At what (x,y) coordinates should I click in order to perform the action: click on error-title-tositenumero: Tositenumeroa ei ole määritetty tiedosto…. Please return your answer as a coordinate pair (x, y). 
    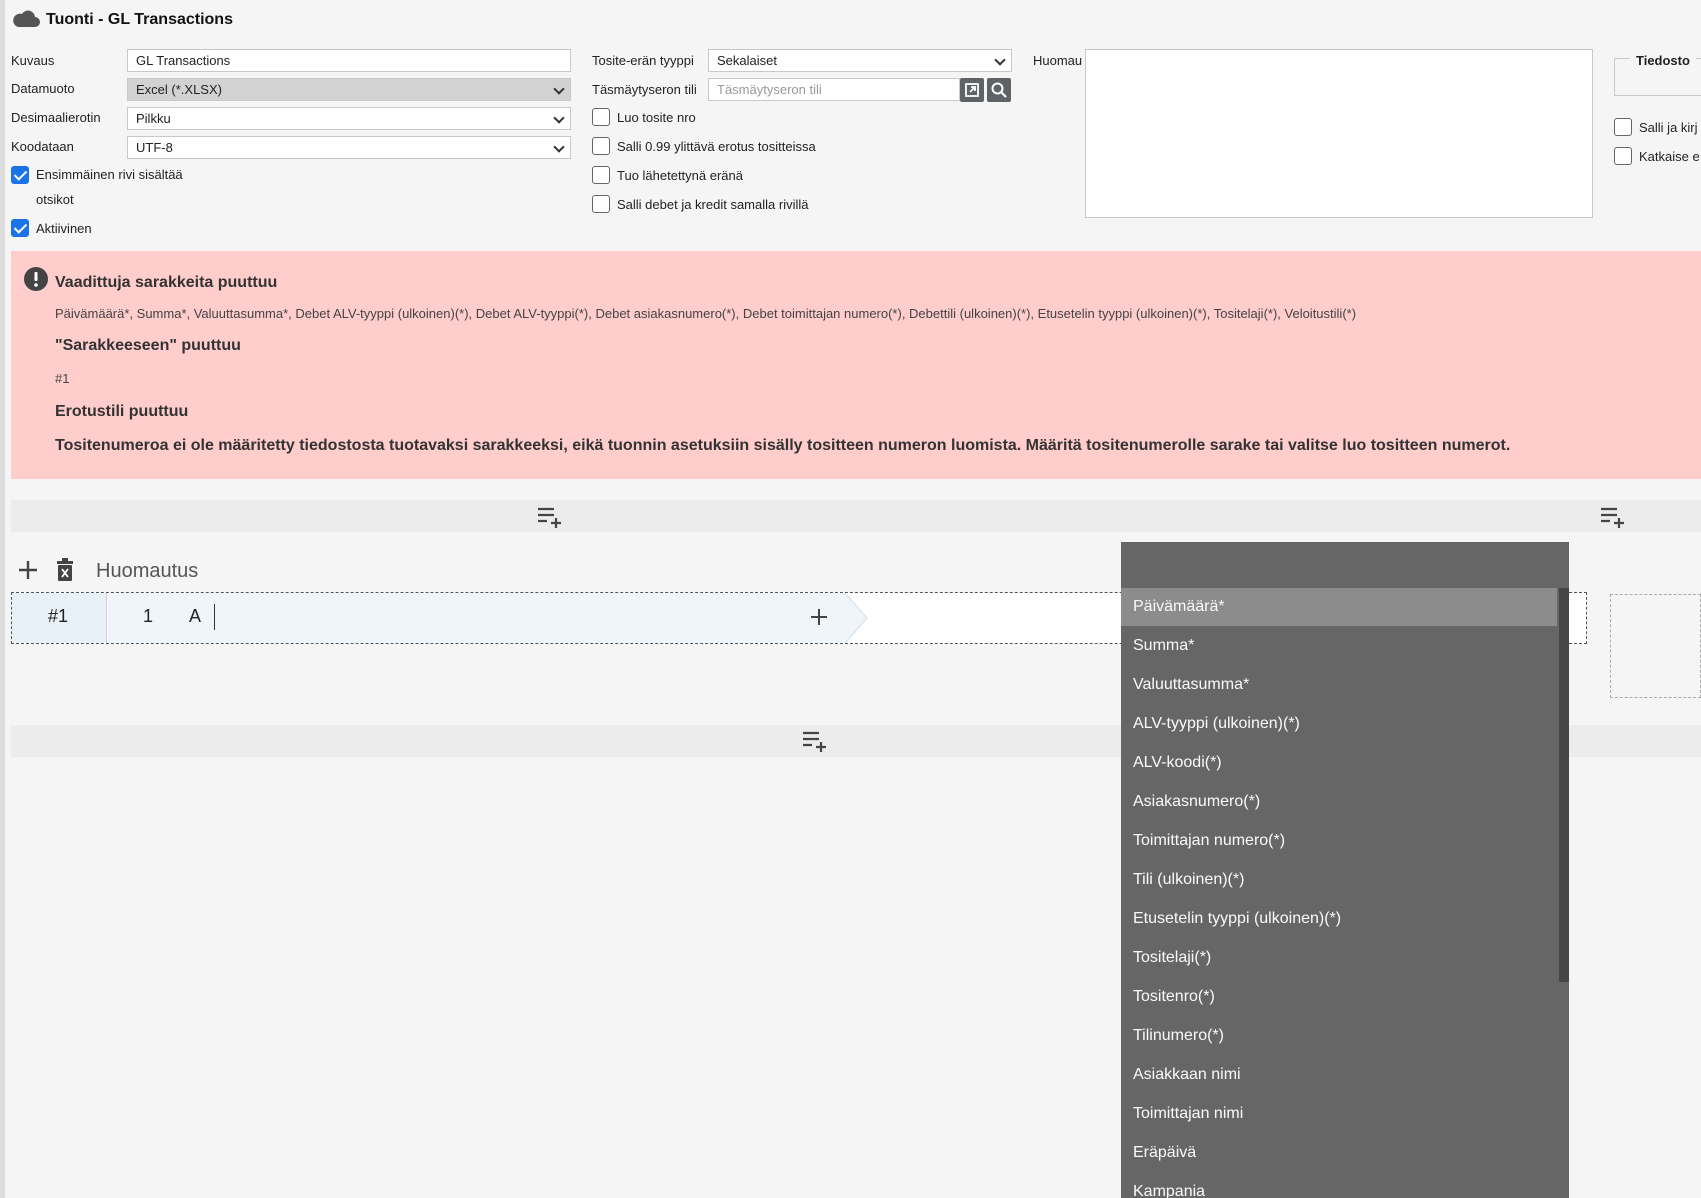
    Looking at the image, I should click on (783, 445).